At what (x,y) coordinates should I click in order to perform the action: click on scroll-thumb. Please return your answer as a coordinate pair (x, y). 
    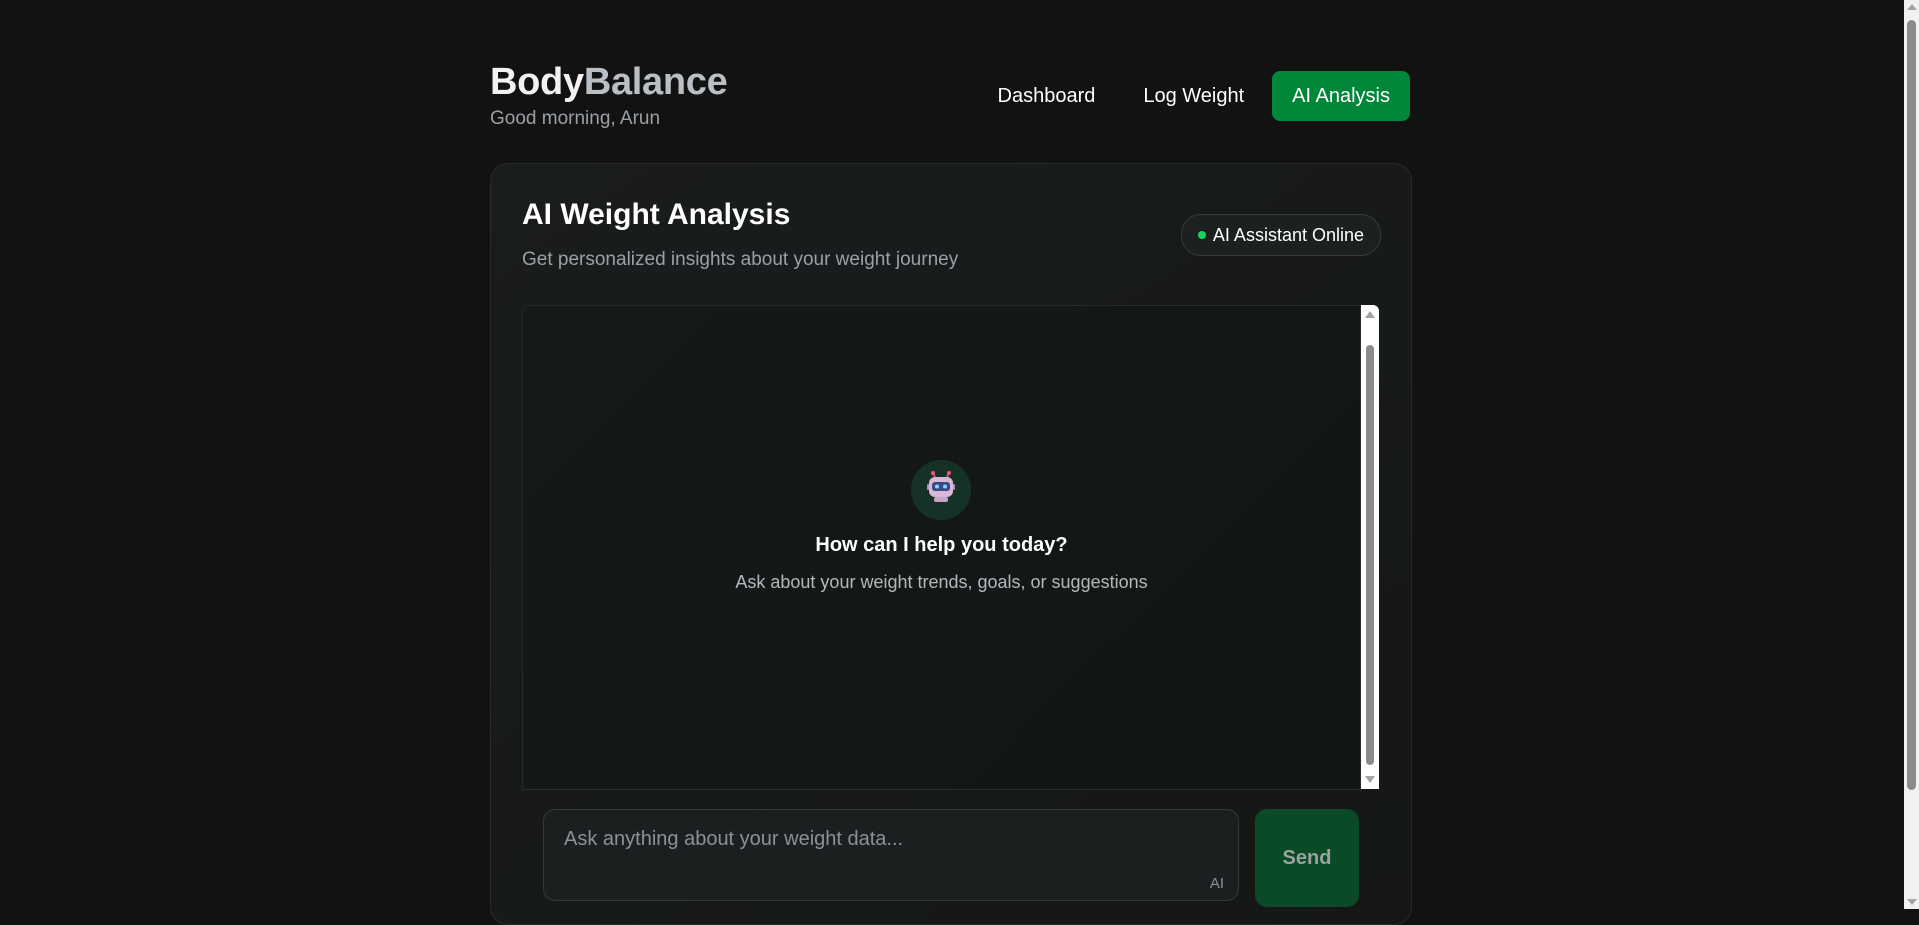
    Looking at the image, I should click on (1370, 555).